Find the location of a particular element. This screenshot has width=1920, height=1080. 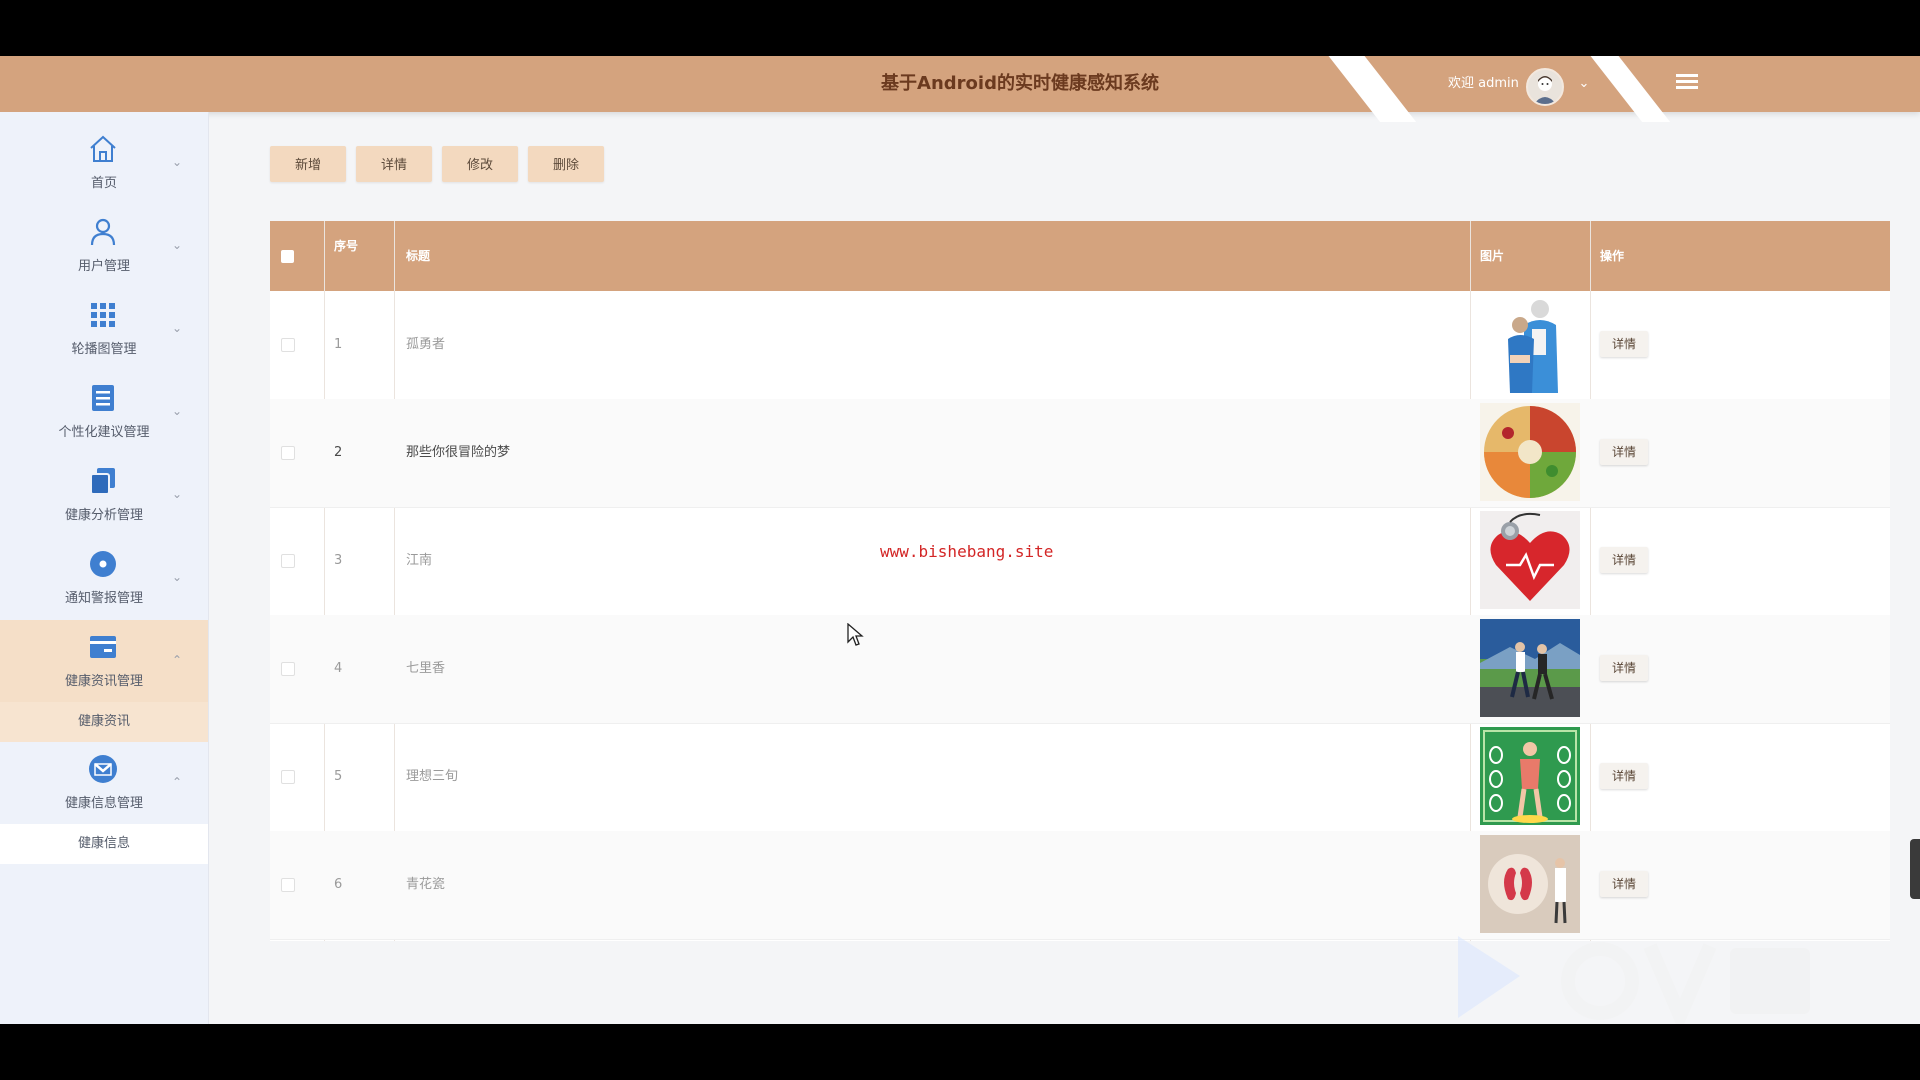

row-seq: 6 is located at coordinates (338, 884).